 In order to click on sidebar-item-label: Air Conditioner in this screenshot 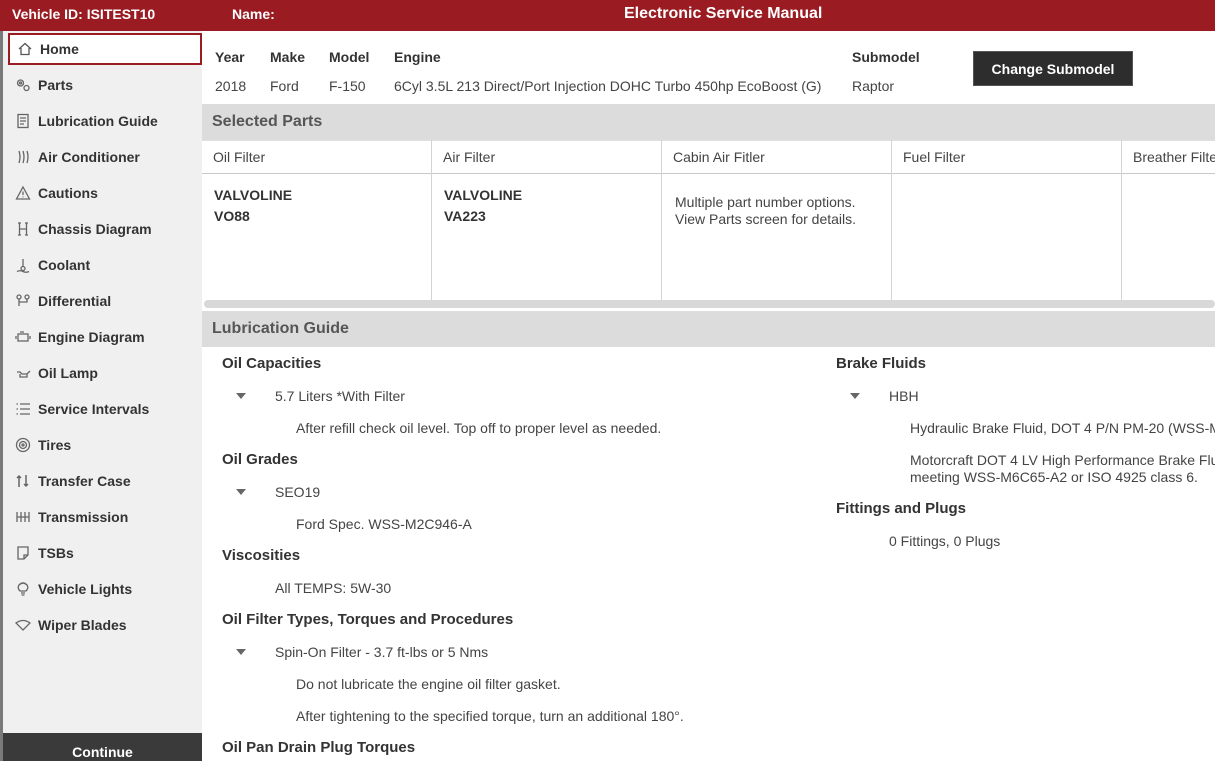, I will do `click(89, 157)`.